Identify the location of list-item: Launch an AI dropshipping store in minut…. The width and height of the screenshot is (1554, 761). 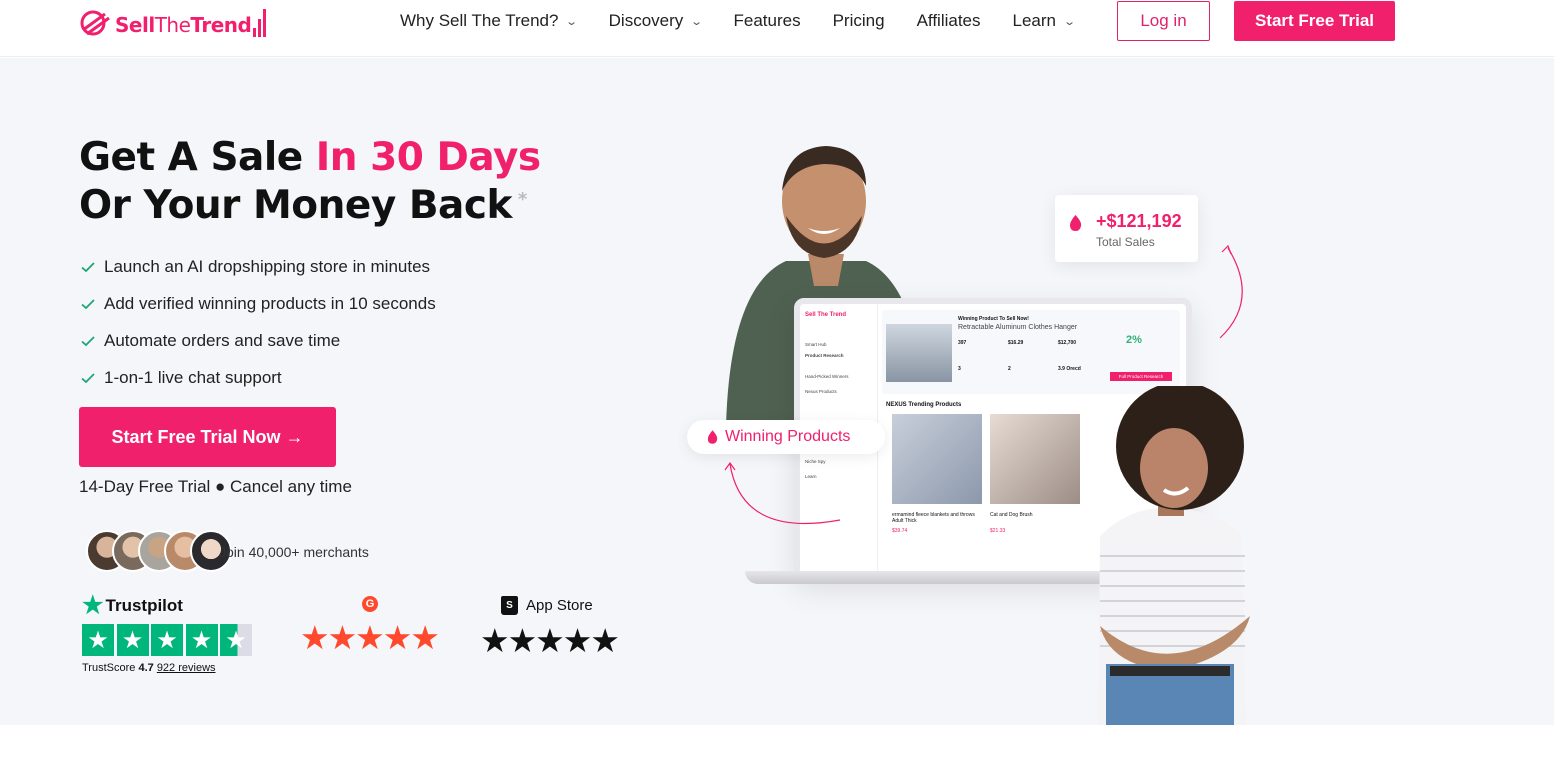
(258, 266).